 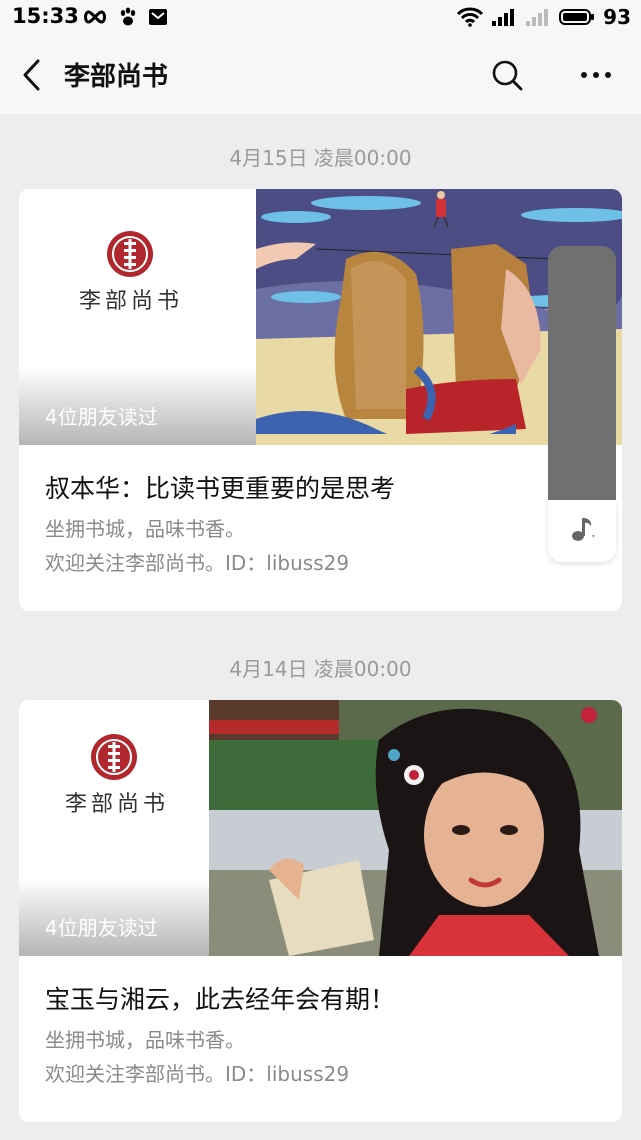 I want to click on floating-panel, so click(x=582, y=373).